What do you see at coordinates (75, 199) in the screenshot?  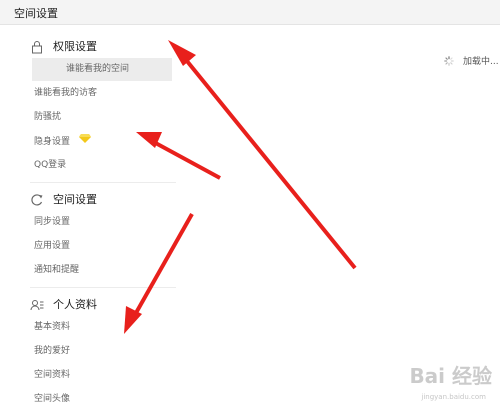 I see `section-title-space-settings: 空间设置` at bounding box center [75, 199].